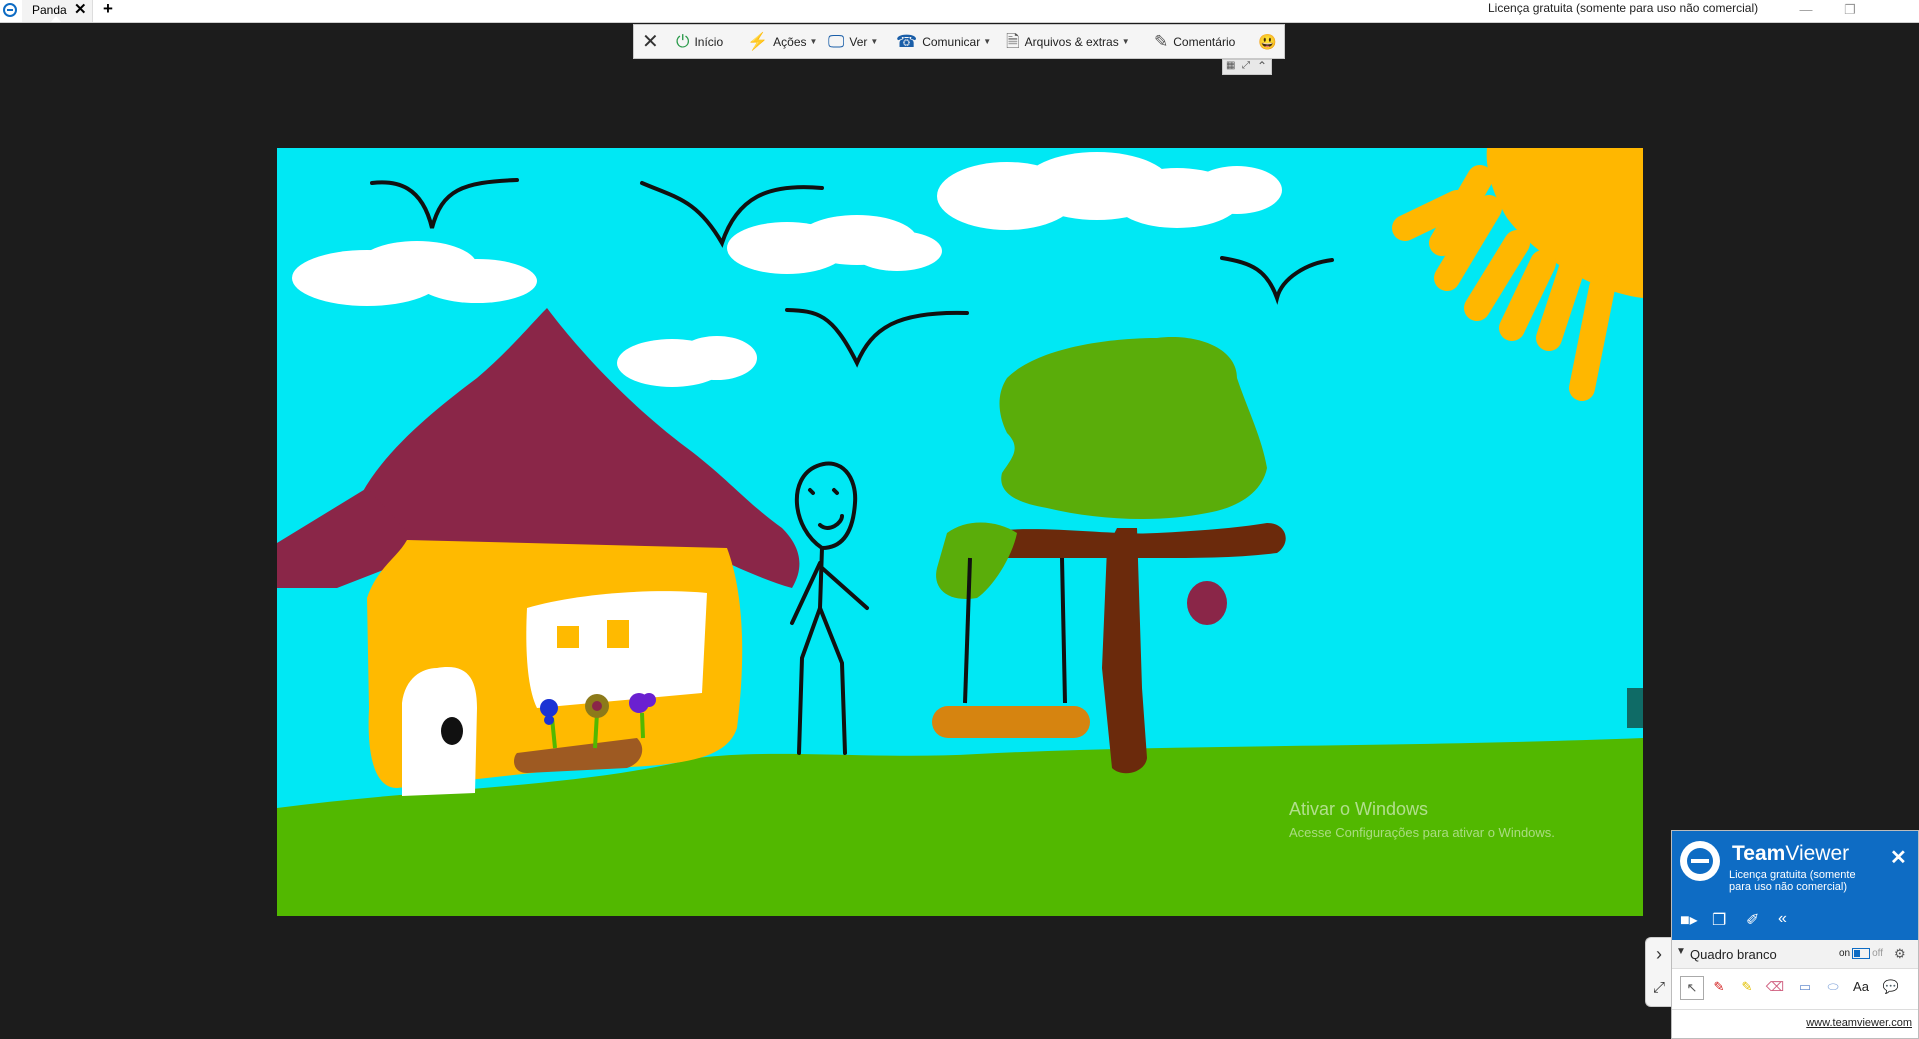  I want to click on whiteboard-toggle: on off, so click(1861, 953).